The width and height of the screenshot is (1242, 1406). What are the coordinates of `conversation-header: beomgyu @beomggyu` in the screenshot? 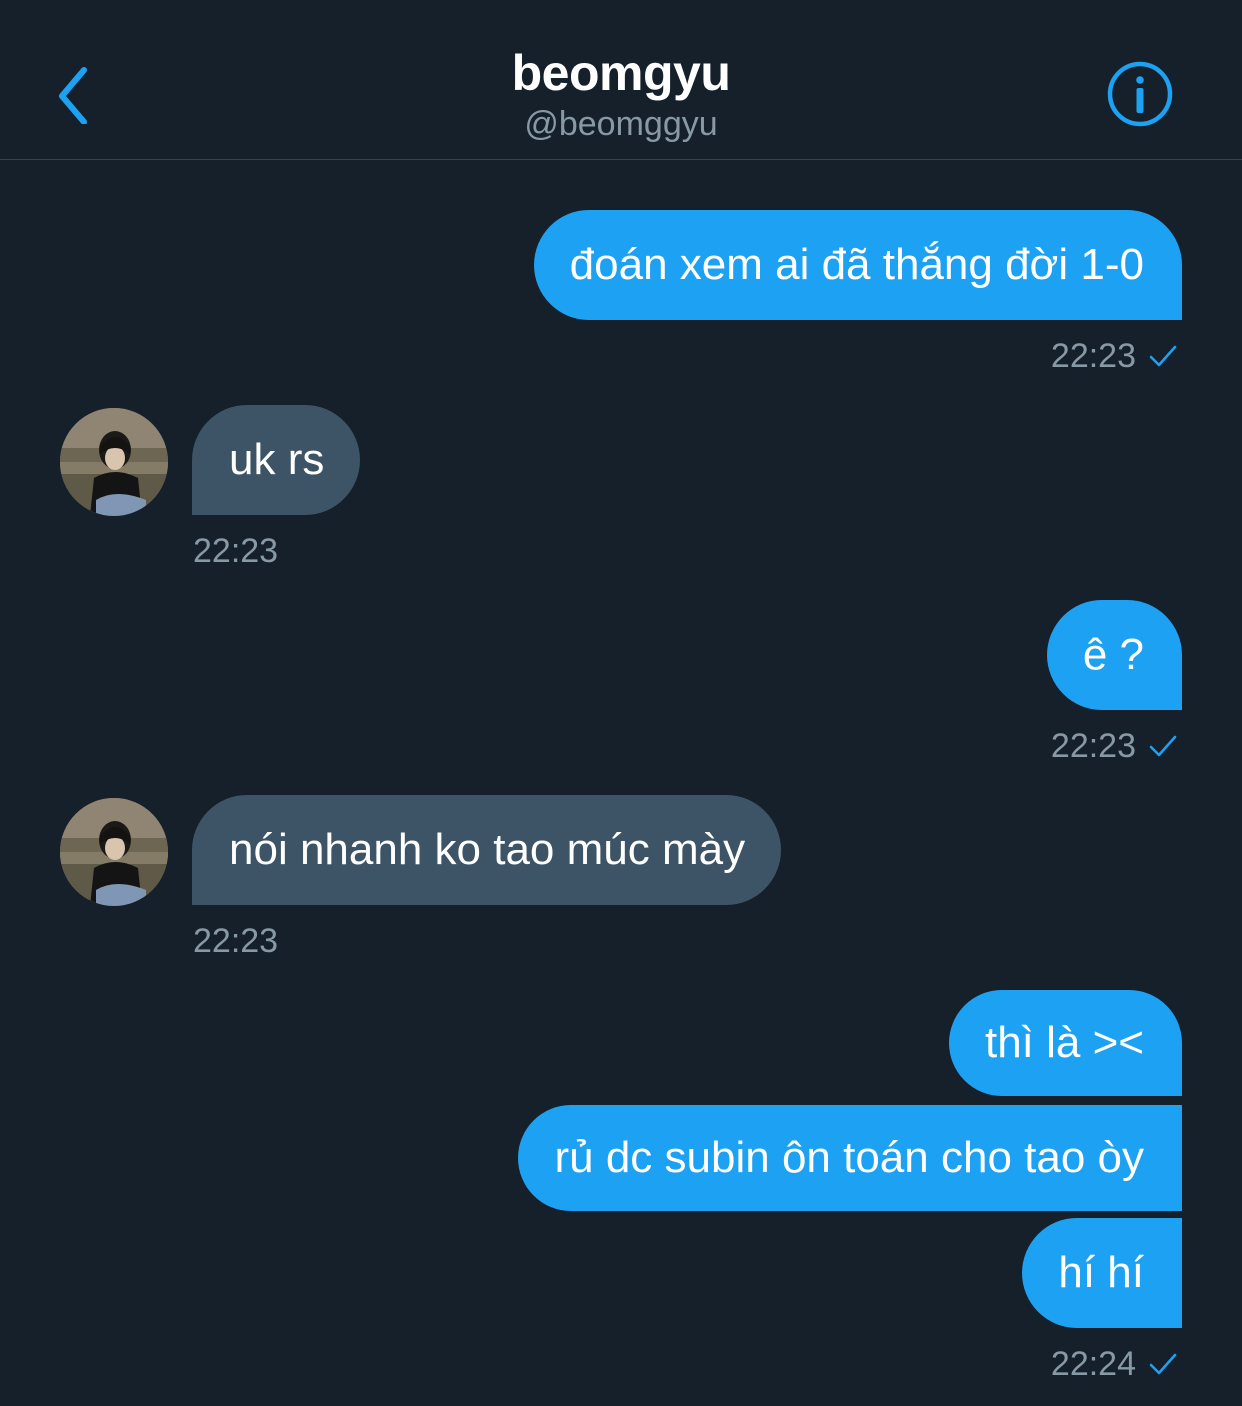 It's located at (621, 80).